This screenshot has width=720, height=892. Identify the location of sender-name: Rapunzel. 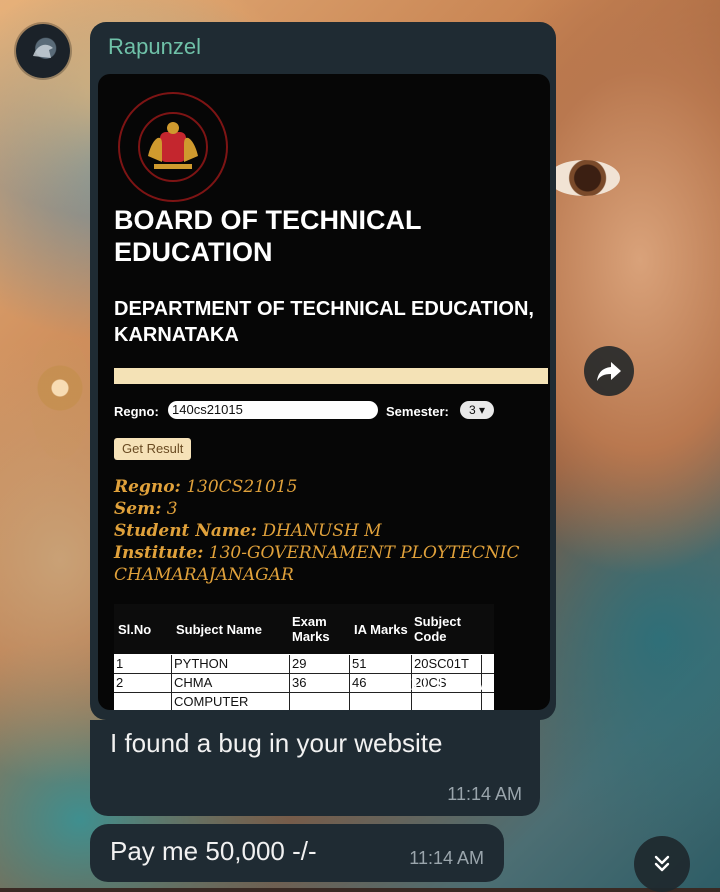
(154, 47).